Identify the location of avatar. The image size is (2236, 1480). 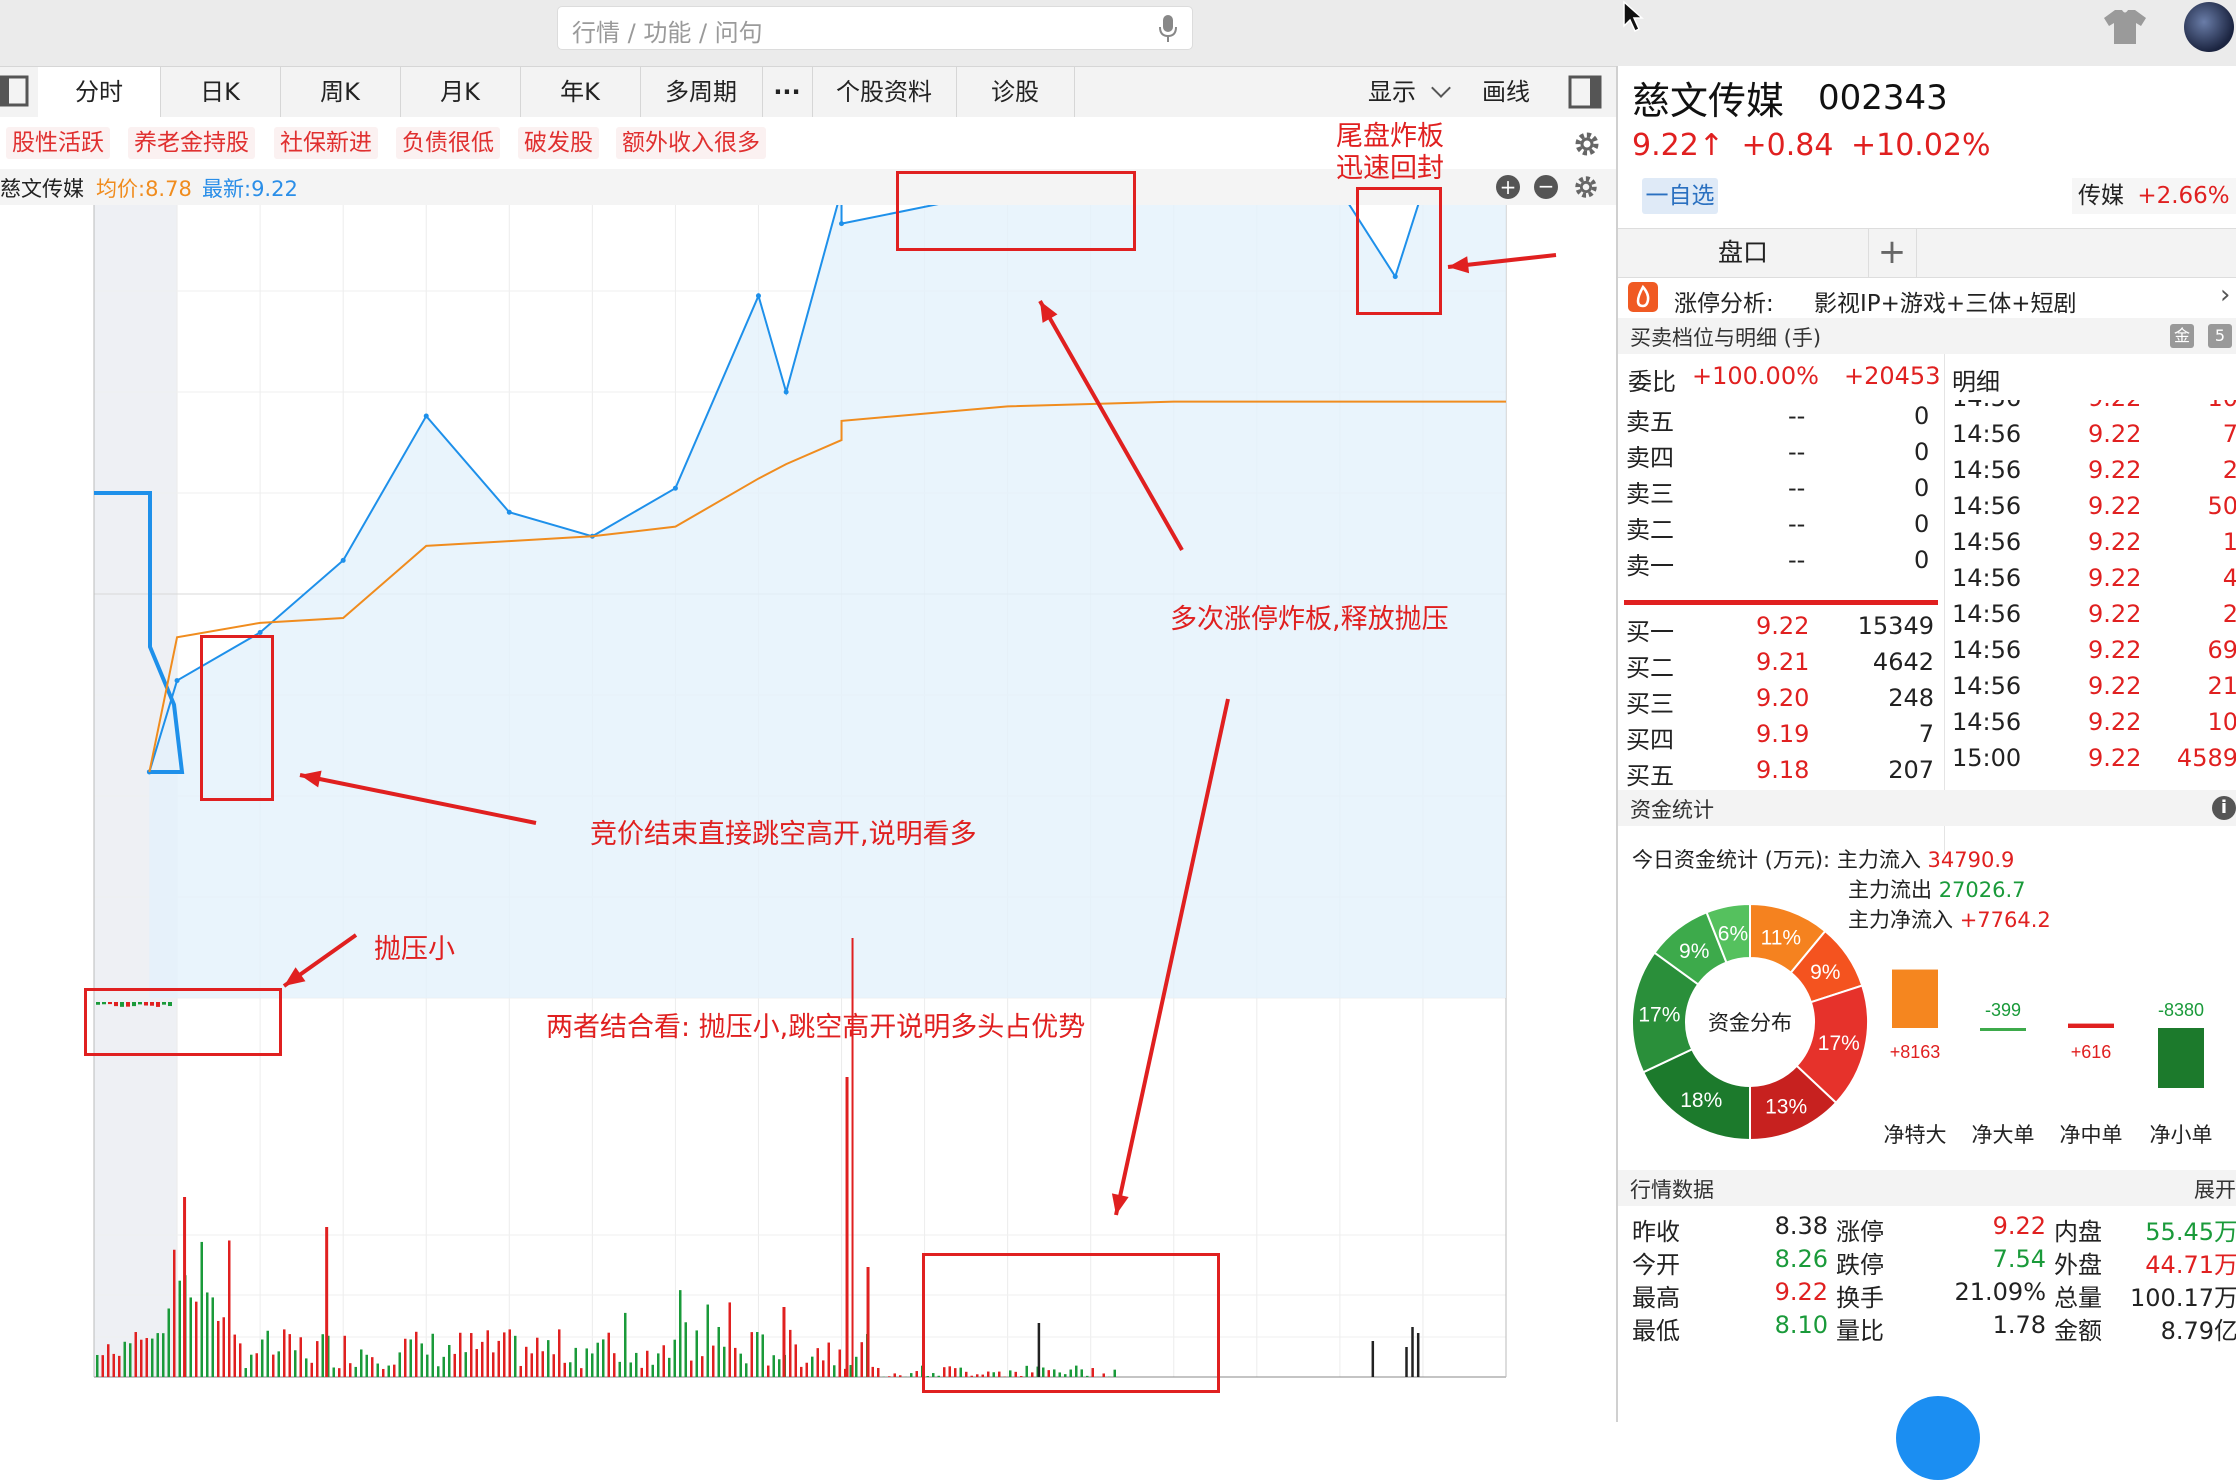
(2209, 27).